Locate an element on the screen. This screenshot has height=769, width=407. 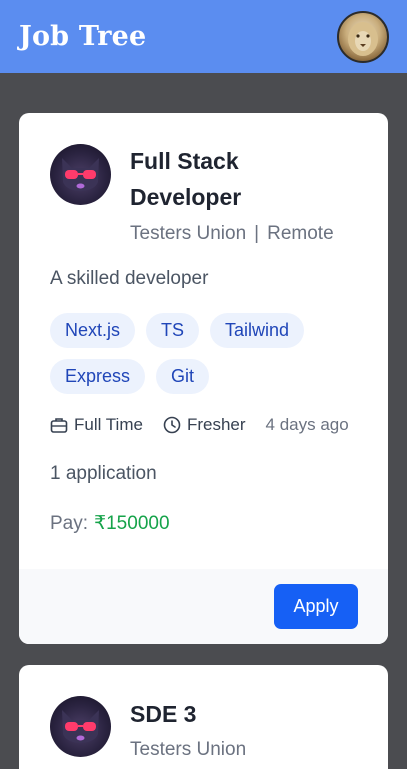
job-title: Full Stack Developer is located at coordinates (230, 179).